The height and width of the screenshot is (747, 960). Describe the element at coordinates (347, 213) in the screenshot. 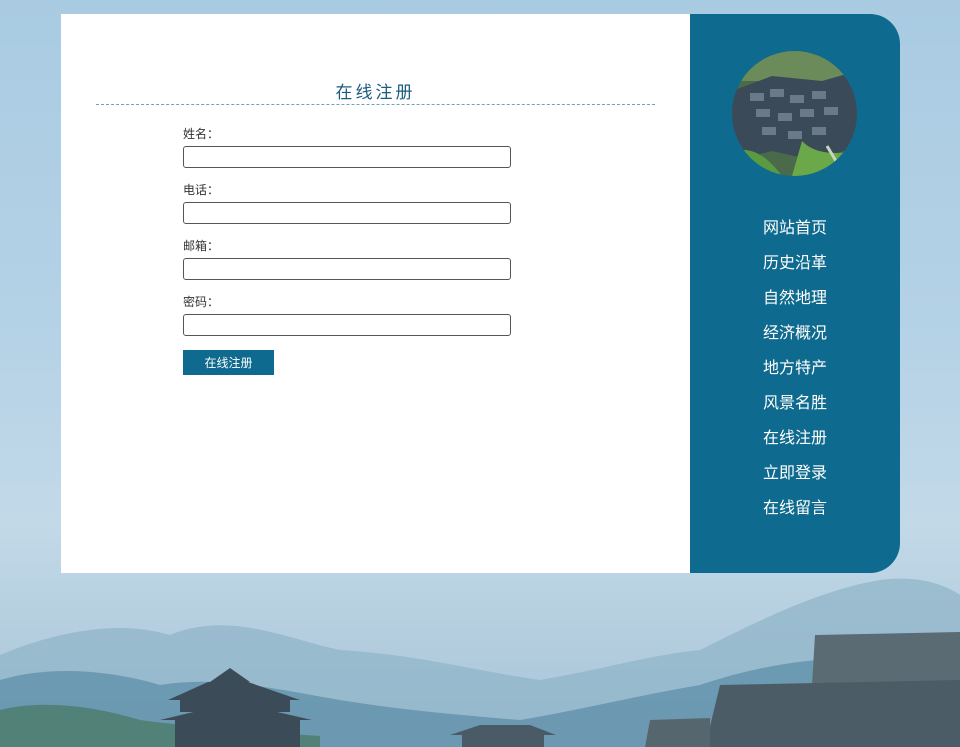

I see `phone-field` at that location.